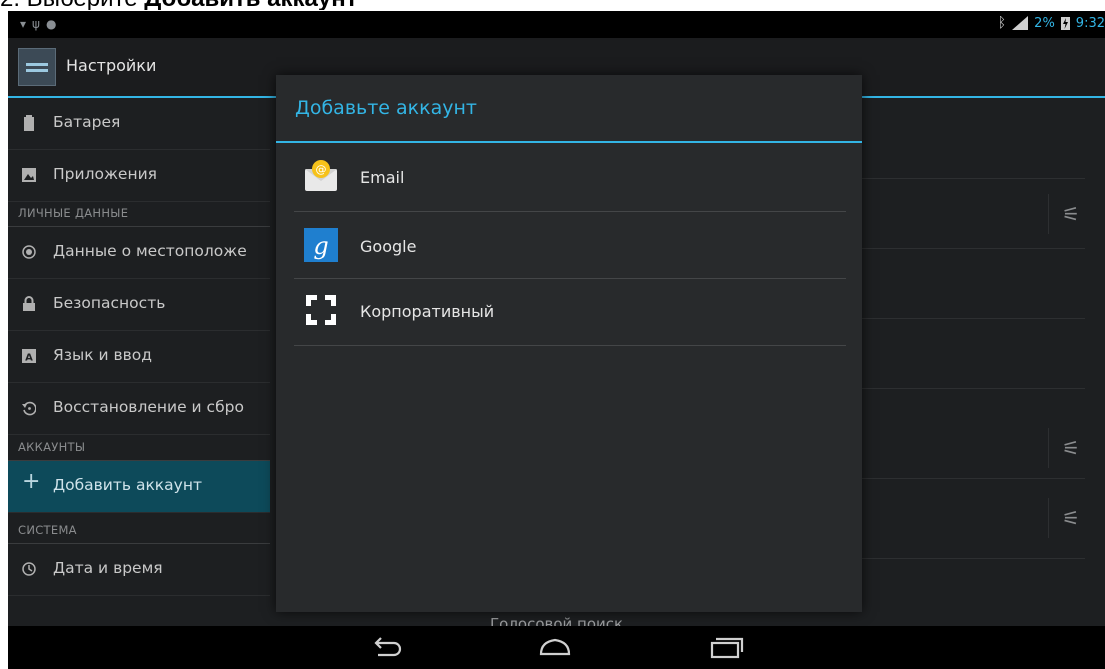  Describe the element at coordinates (150, 251) in the screenshot. I see `sidebar-item-label: Данные о местоположе` at that location.